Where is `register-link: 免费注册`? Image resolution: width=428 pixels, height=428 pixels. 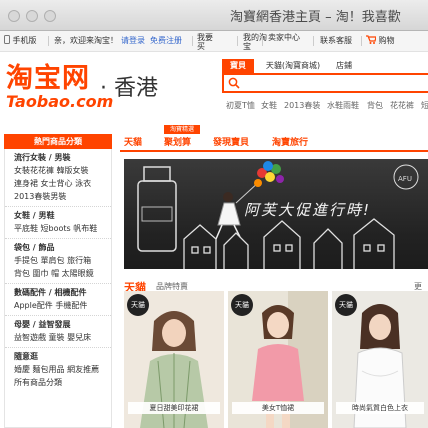
register-link: 免费注册 is located at coordinates (166, 41).